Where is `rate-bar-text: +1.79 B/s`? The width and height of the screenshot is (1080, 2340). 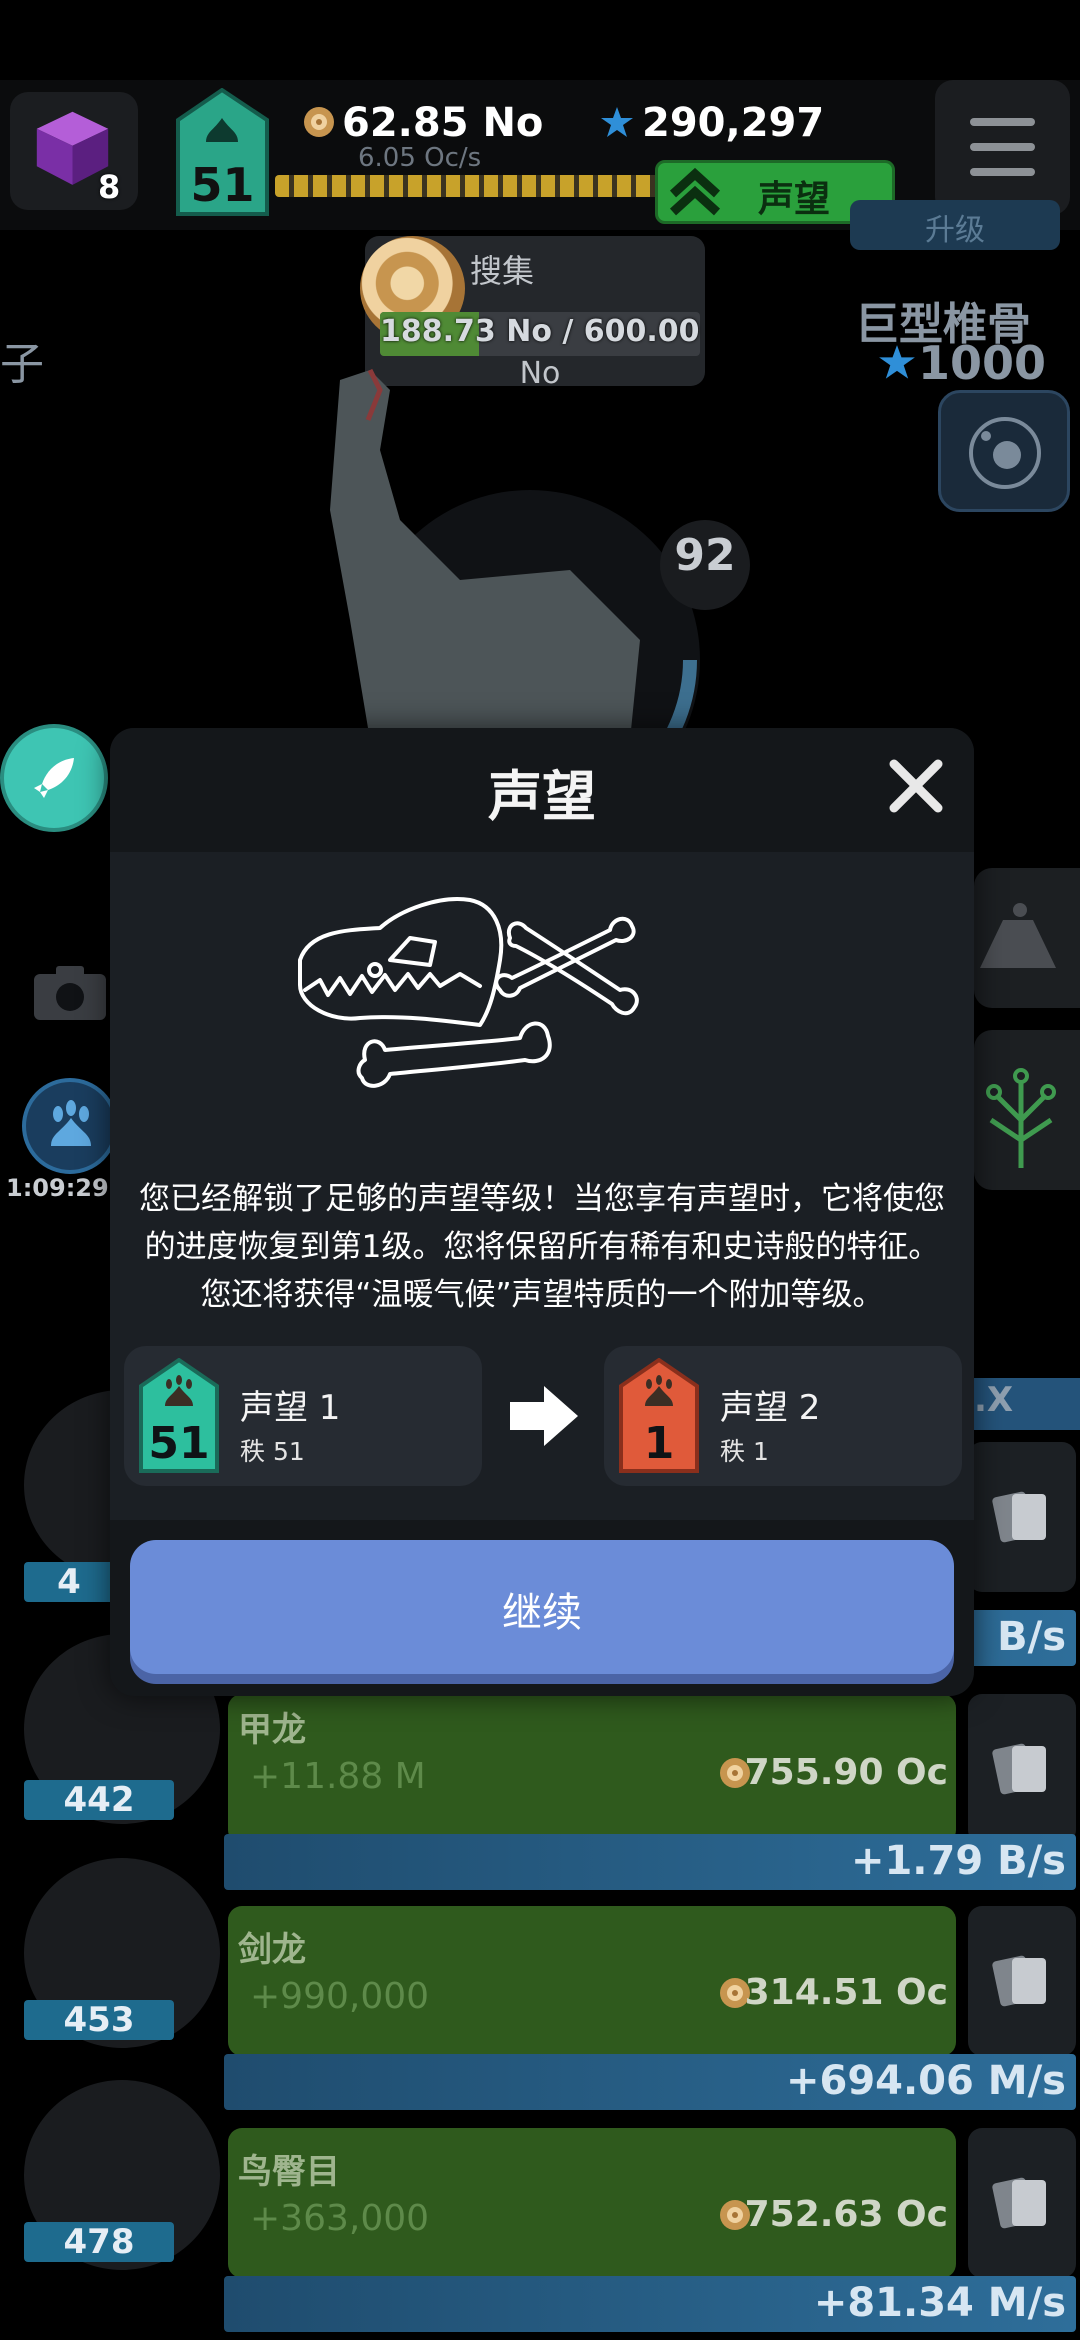 rate-bar-text: +1.79 B/s is located at coordinates (958, 1861).